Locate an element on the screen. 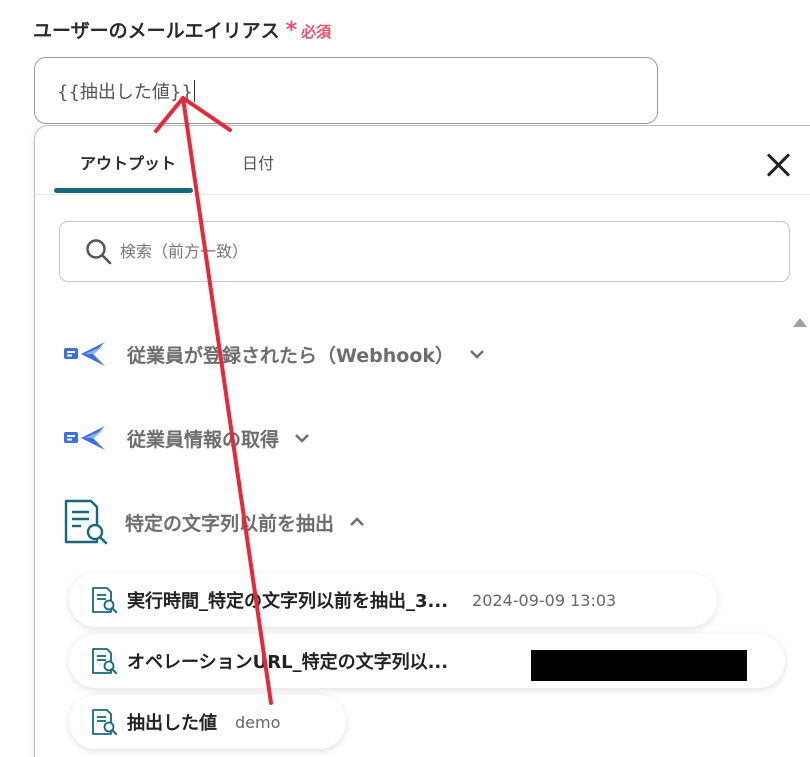  email-alias-input: {{抽出した値}} is located at coordinates (346, 90).